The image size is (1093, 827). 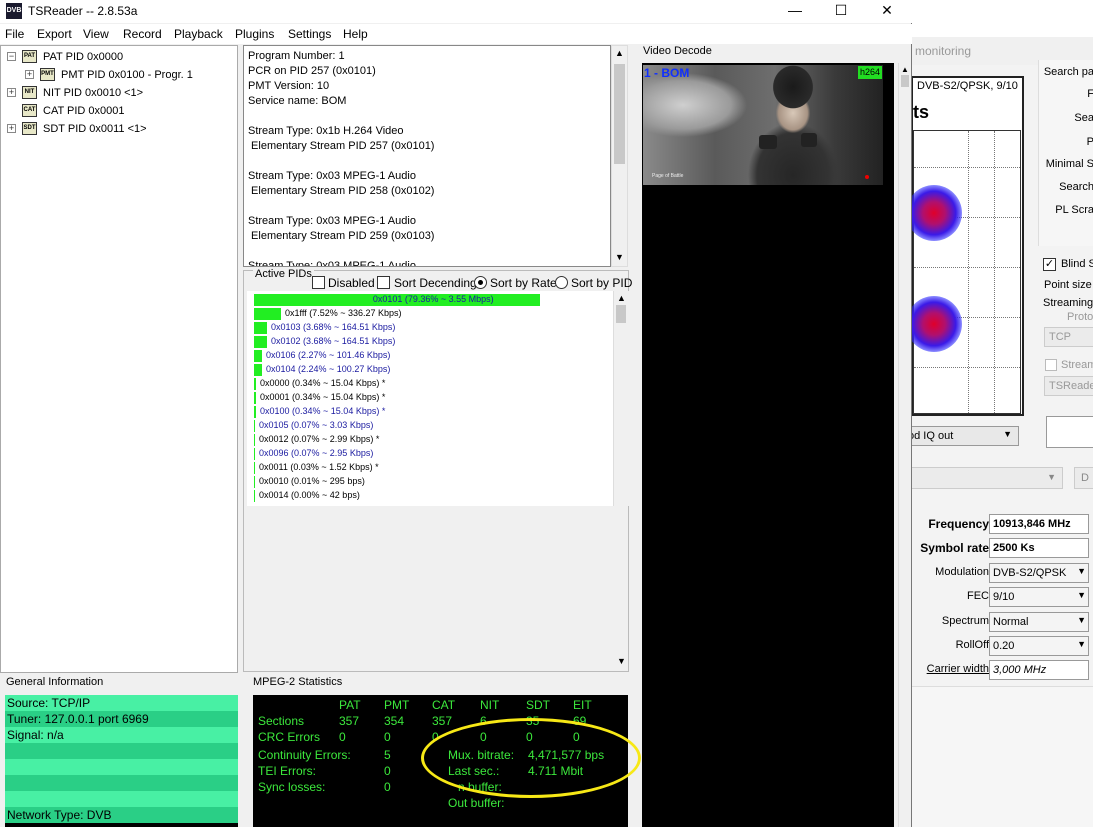 What do you see at coordinates (531, 758) in the screenshot?
I see `highlight-ellipse` at bounding box center [531, 758].